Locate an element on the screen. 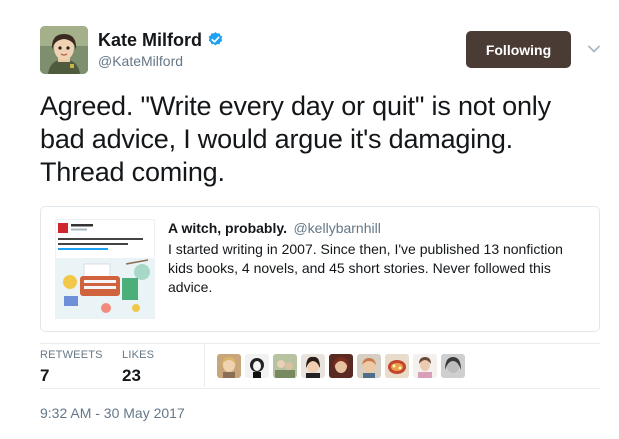  likes-stat: LIKES 23 is located at coordinates (138, 367).